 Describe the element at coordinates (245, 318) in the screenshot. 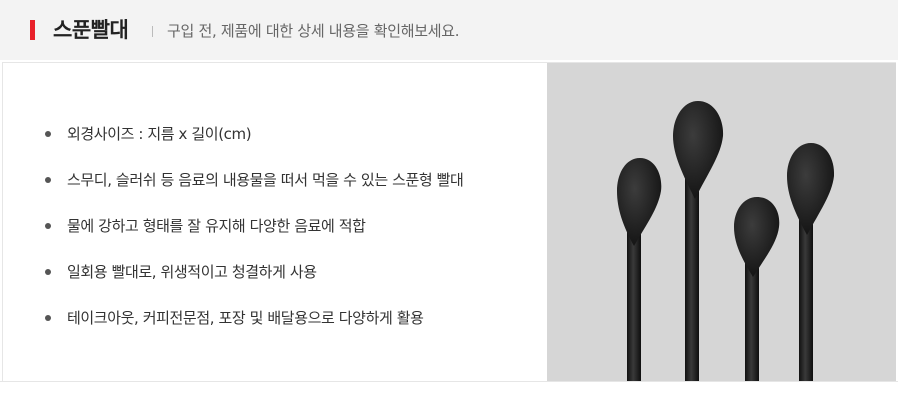

I see `feature-text: 테이크아웃, 커피전문점, 포장 및 배달용으로 다양하게 활용` at that location.